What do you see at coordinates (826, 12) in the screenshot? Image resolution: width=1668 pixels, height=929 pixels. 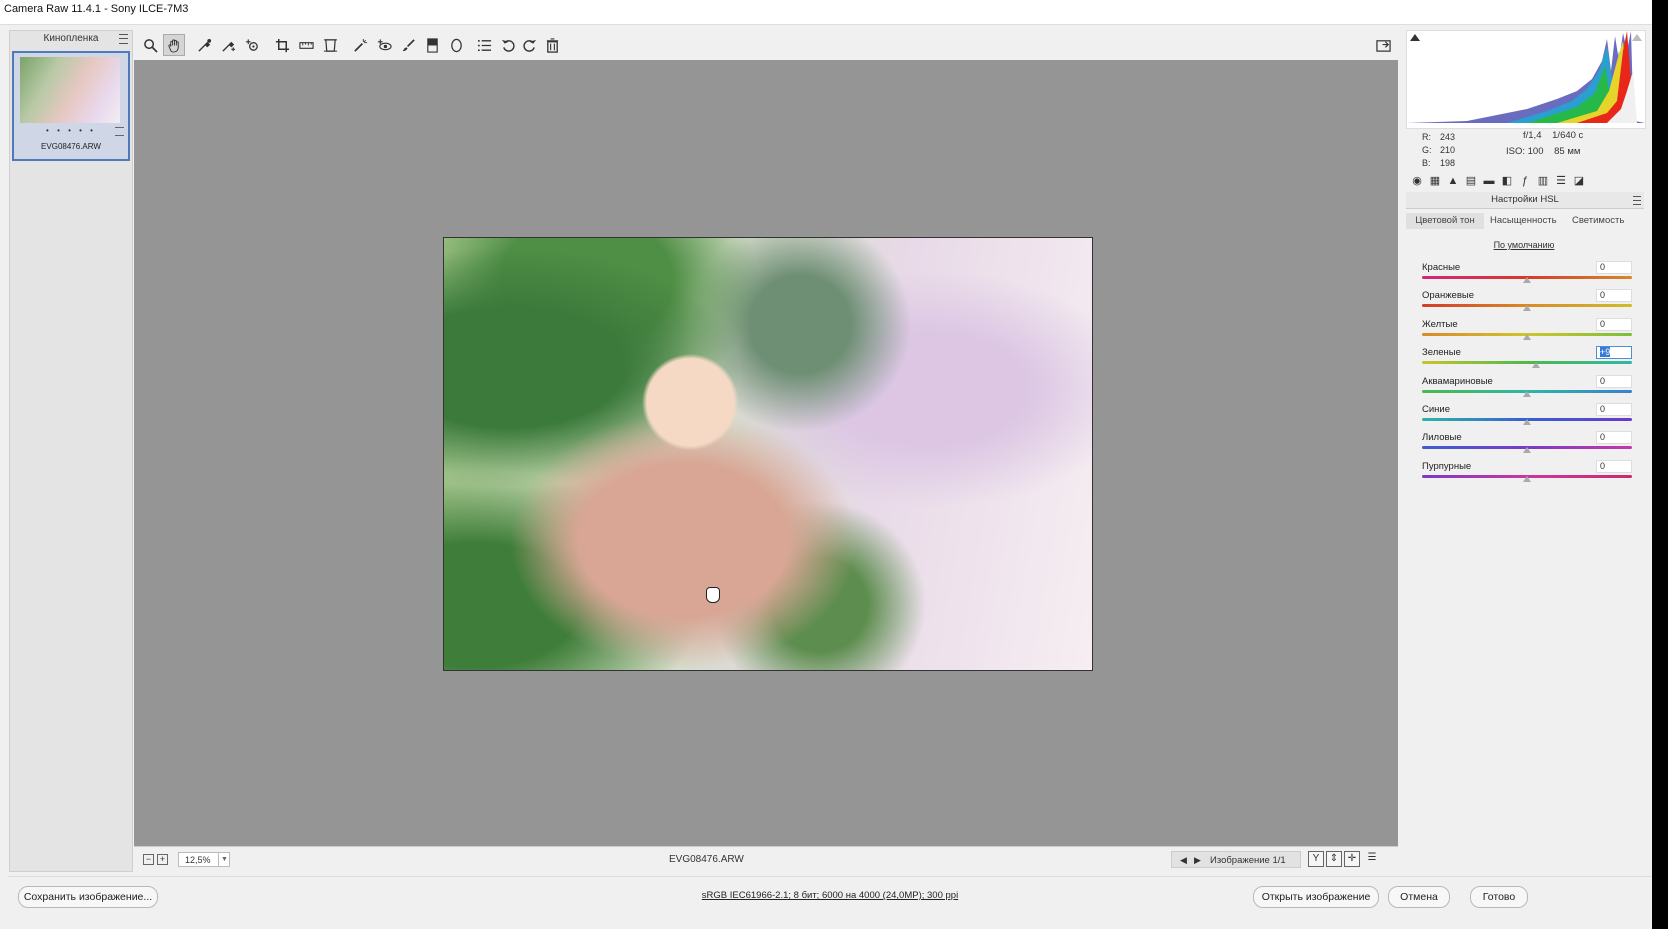 I see `title-bar: Camera Raw 11.4.1 - Sony ILCE-7M3` at bounding box center [826, 12].